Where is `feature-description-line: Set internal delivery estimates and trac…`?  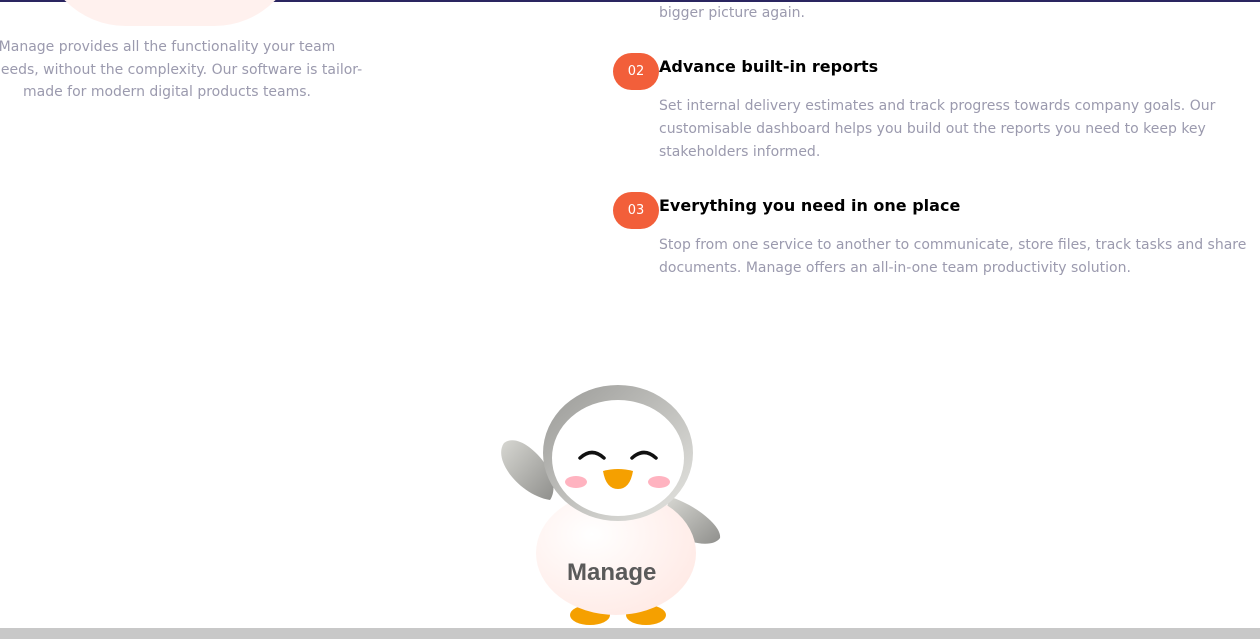 feature-description-line: Set internal delivery estimates and trac… is located at coordinates (937, 106).